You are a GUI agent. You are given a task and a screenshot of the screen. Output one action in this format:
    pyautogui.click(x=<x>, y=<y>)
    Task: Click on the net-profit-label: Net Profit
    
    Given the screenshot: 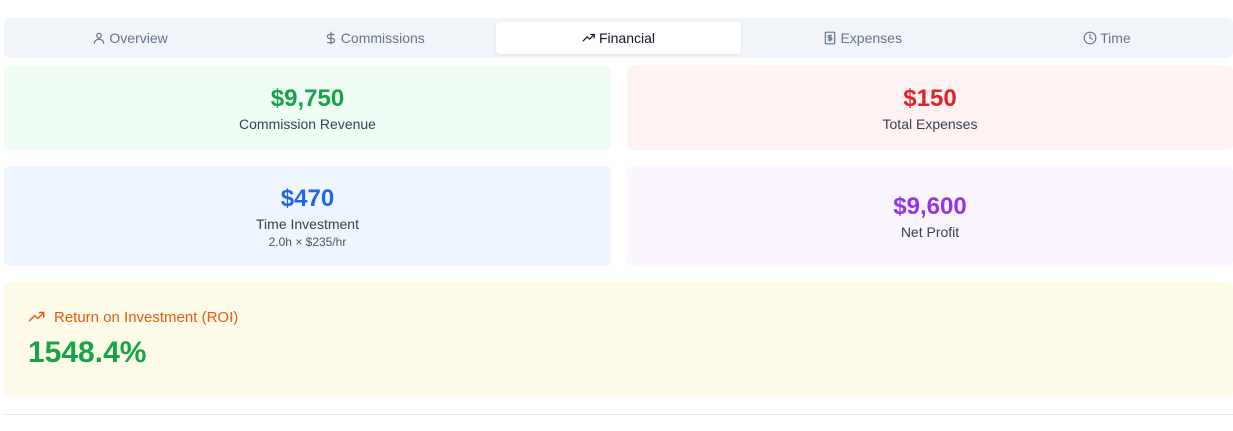 What is the action you would take?
    pyautogui.click(x=930, y=232)
    